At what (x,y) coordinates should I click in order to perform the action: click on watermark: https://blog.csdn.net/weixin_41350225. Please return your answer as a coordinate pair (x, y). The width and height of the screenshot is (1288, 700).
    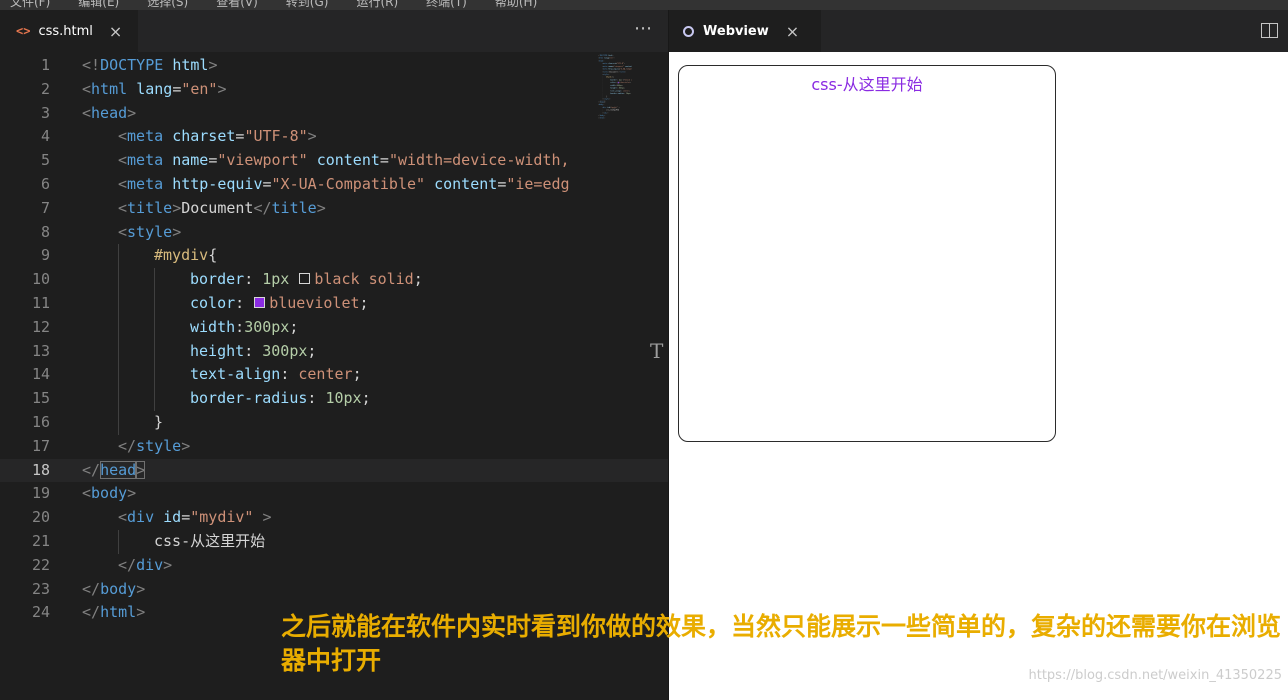
    Looking at the image, I should click on (1155, 675).